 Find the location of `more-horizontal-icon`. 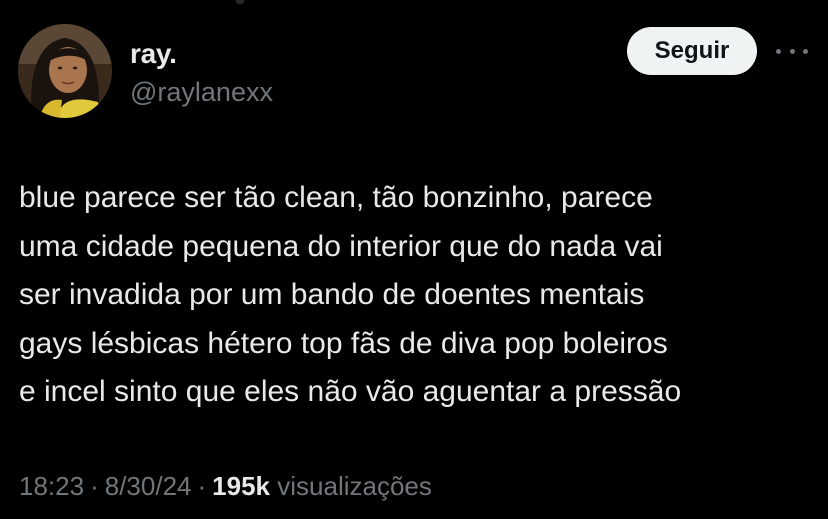

more-horizontal-icon is located at coordinates (792, 51).